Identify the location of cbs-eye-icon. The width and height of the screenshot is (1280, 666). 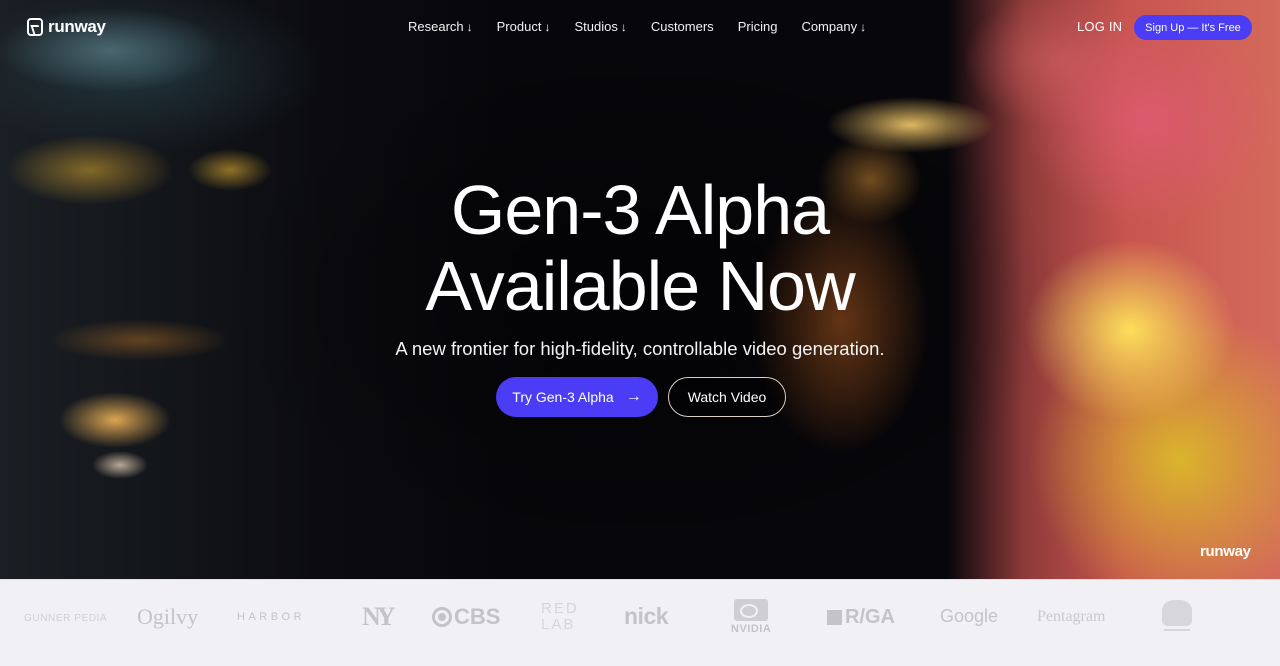
(442, 617).